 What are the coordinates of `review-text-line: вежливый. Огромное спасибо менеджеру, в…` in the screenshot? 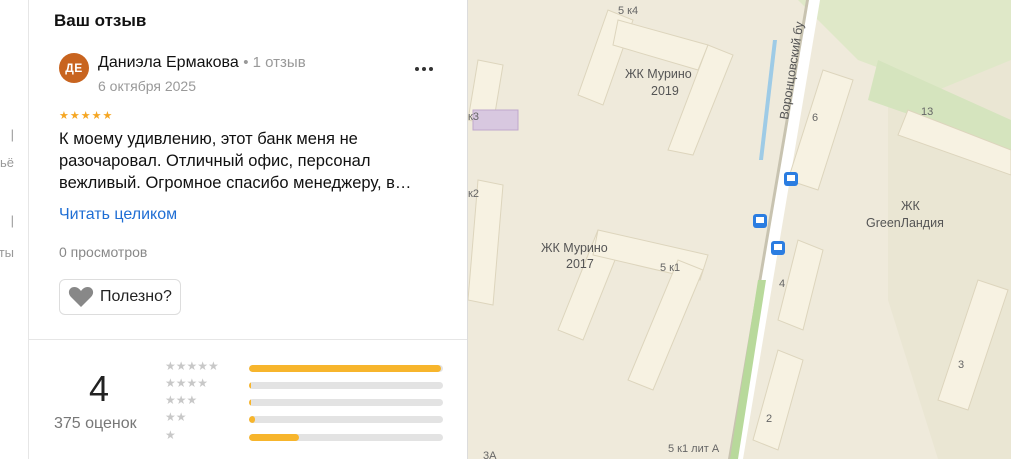 It's located at (235, 183).